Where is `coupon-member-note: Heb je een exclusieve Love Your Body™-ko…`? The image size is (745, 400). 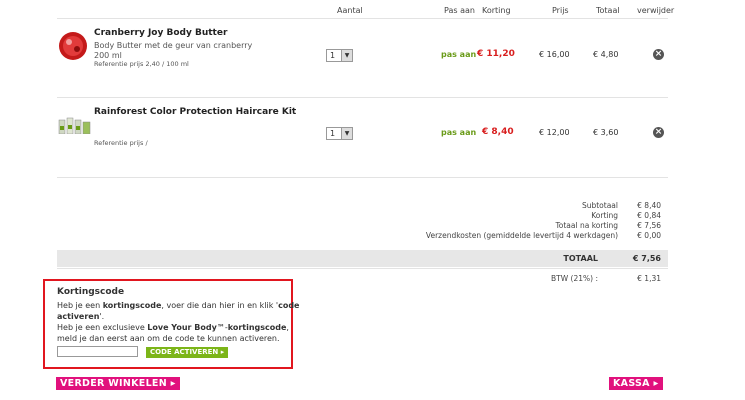
coupon-member-note: Heb je een exclusieve Love Your Body™-ko… is located at coordinates (173, 327).